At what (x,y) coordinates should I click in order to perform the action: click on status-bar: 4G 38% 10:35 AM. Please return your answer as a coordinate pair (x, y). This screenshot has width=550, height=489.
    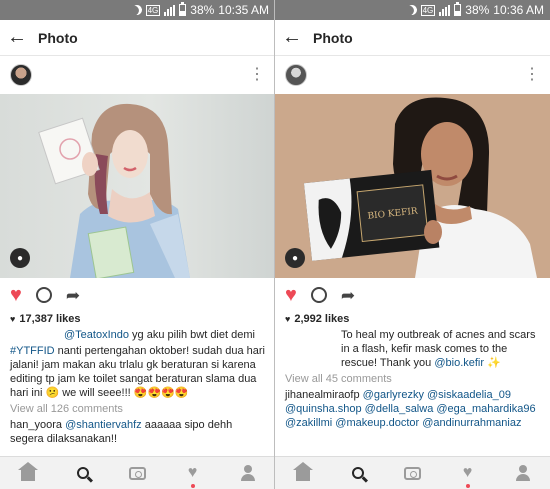
    Looking at the image, I should click on (137, 10).